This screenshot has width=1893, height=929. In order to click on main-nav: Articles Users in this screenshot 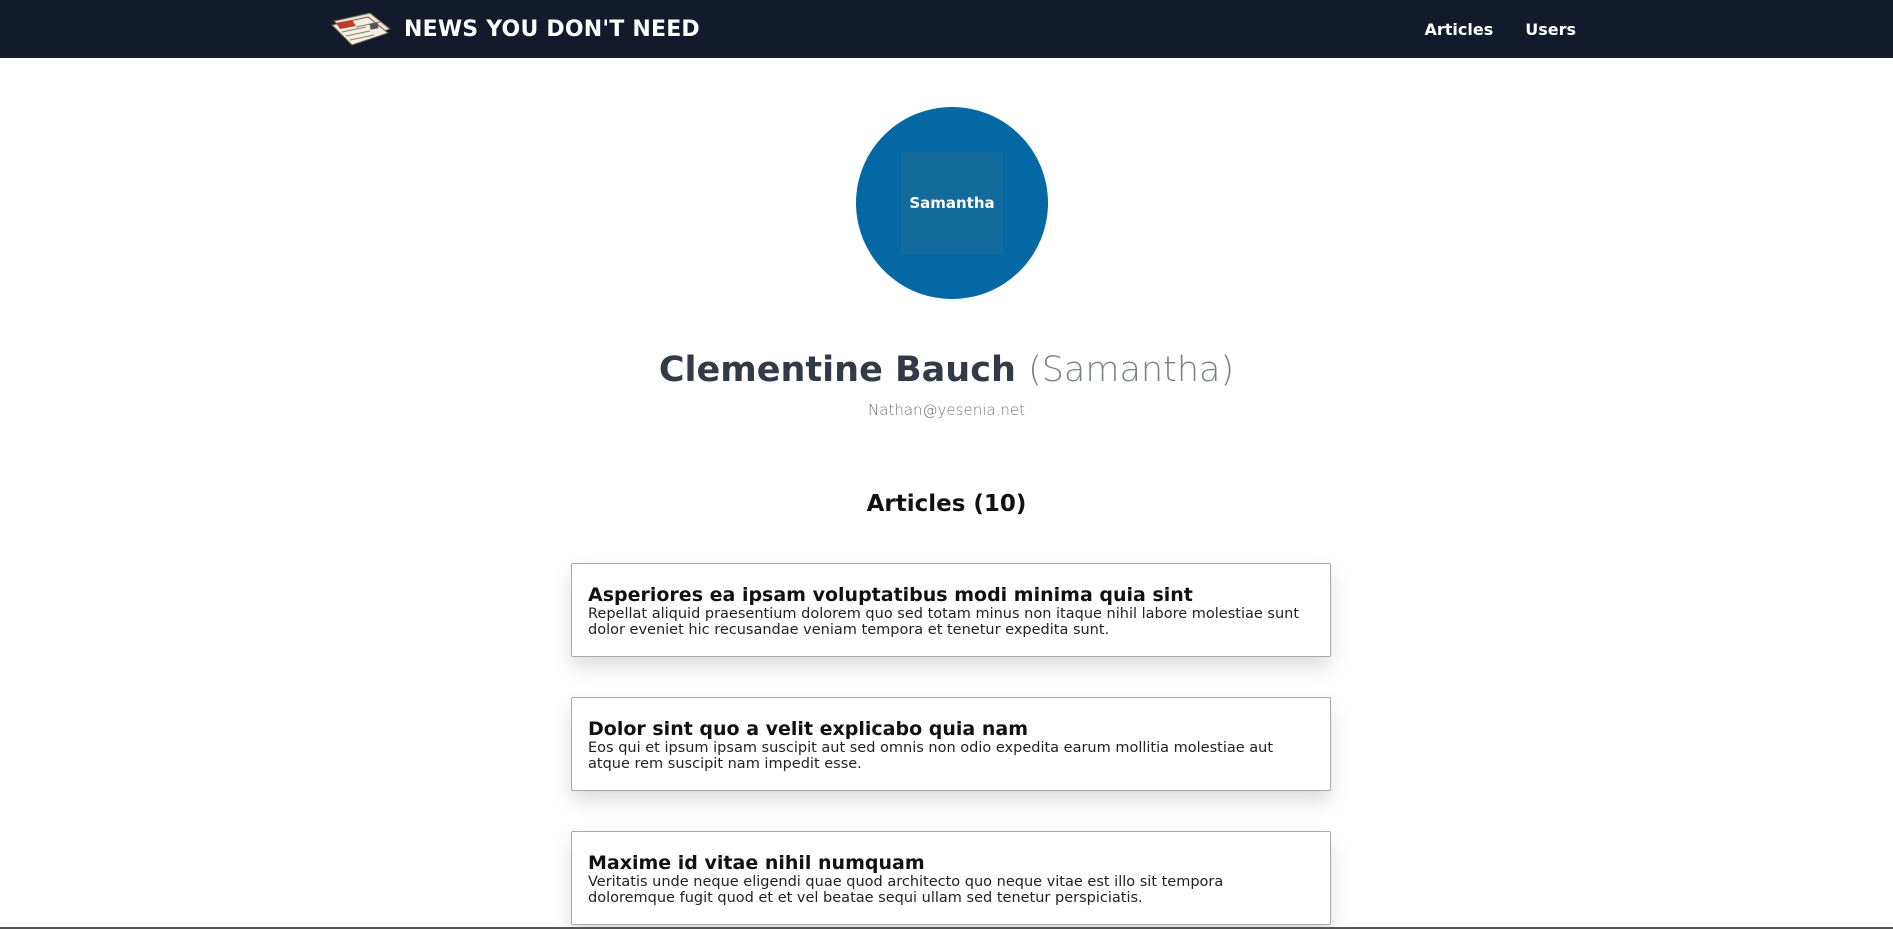, I will do `click(1484, 29)`.